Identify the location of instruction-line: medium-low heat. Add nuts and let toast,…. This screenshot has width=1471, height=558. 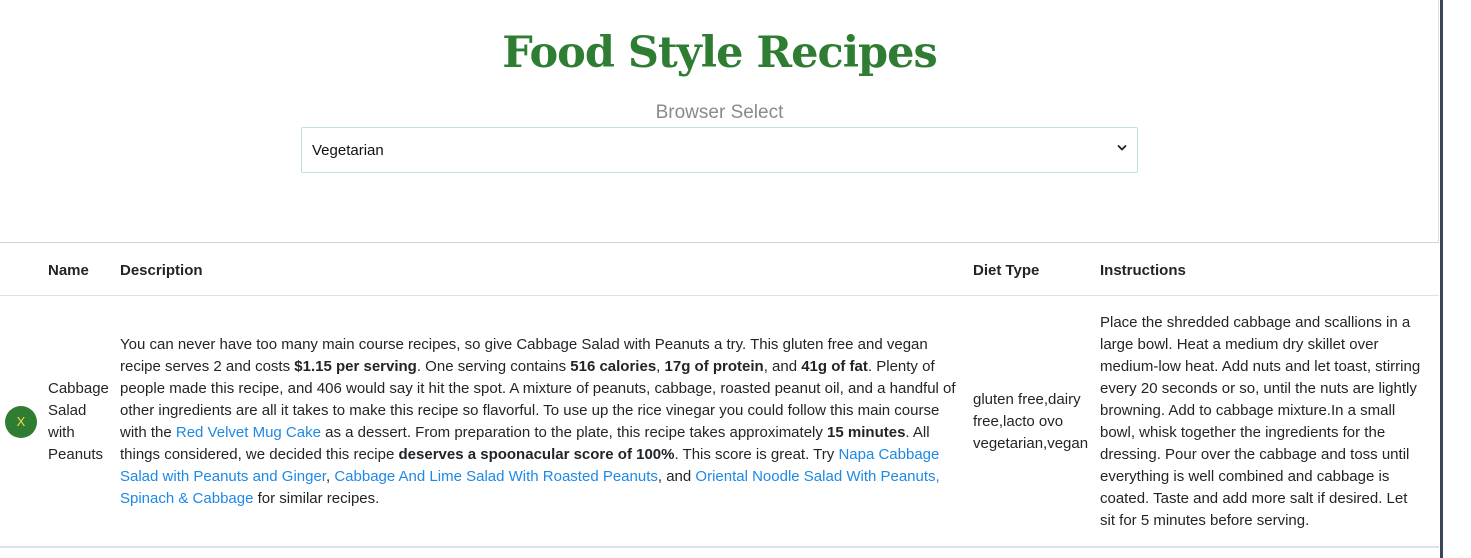
(1260, 366).